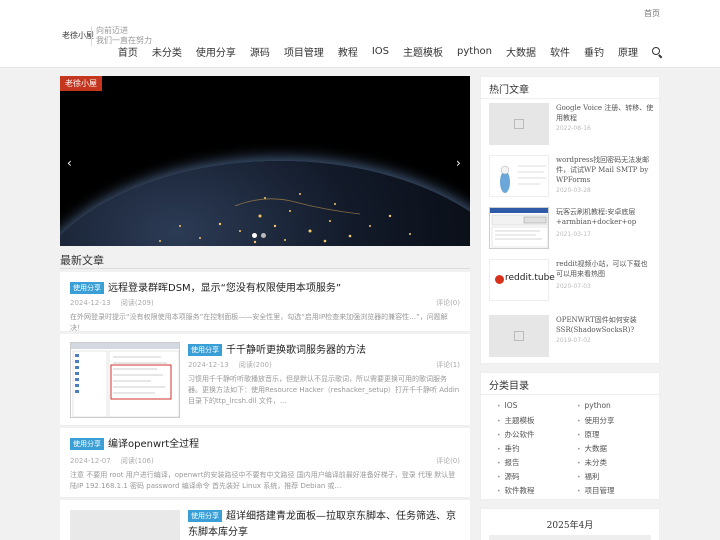 This screenshot has height=540, width=720. Describe the element at coordinates (570, 537) in the screenshot. I see `calendar-header-row` at that location.